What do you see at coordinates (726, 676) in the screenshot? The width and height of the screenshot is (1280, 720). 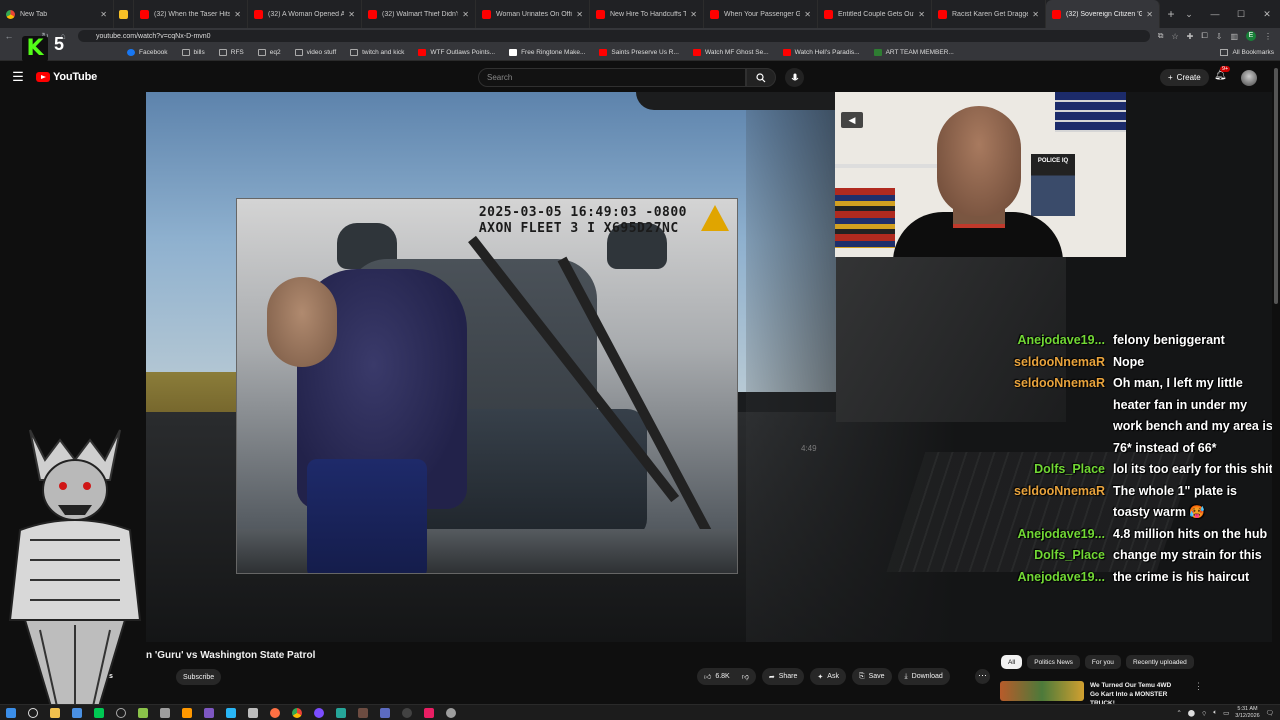 I see `like-button: 👍︎ 6.8K 👎︎` at bounding box center [726, 676].